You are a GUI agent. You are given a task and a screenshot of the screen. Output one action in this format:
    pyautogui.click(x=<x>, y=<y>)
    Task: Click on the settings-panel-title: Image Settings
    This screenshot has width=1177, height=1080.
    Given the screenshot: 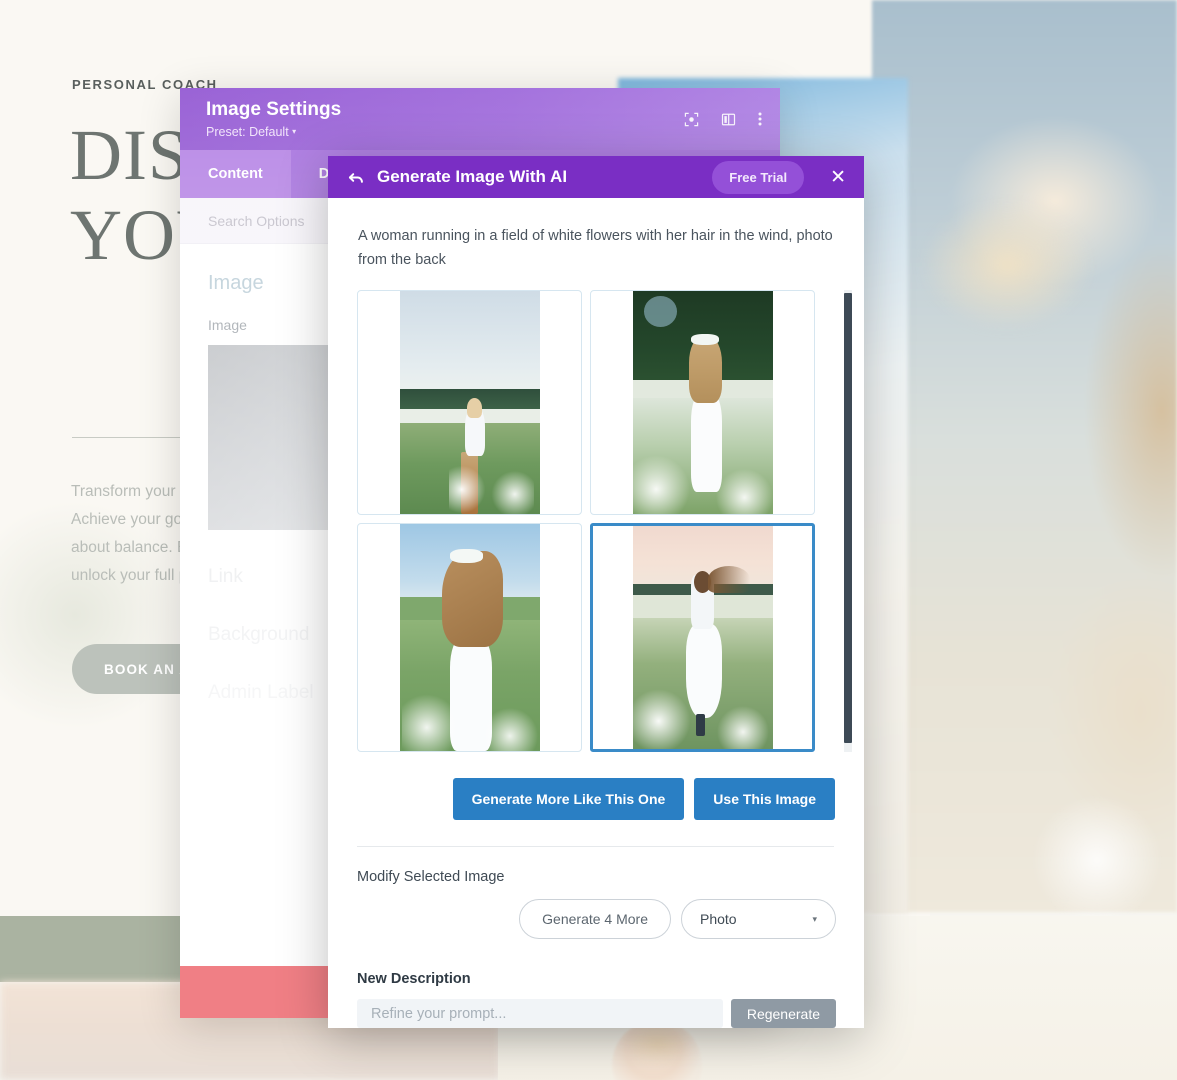 What is the action you would take?
    pyautogui.click(x=274, y=109)
    